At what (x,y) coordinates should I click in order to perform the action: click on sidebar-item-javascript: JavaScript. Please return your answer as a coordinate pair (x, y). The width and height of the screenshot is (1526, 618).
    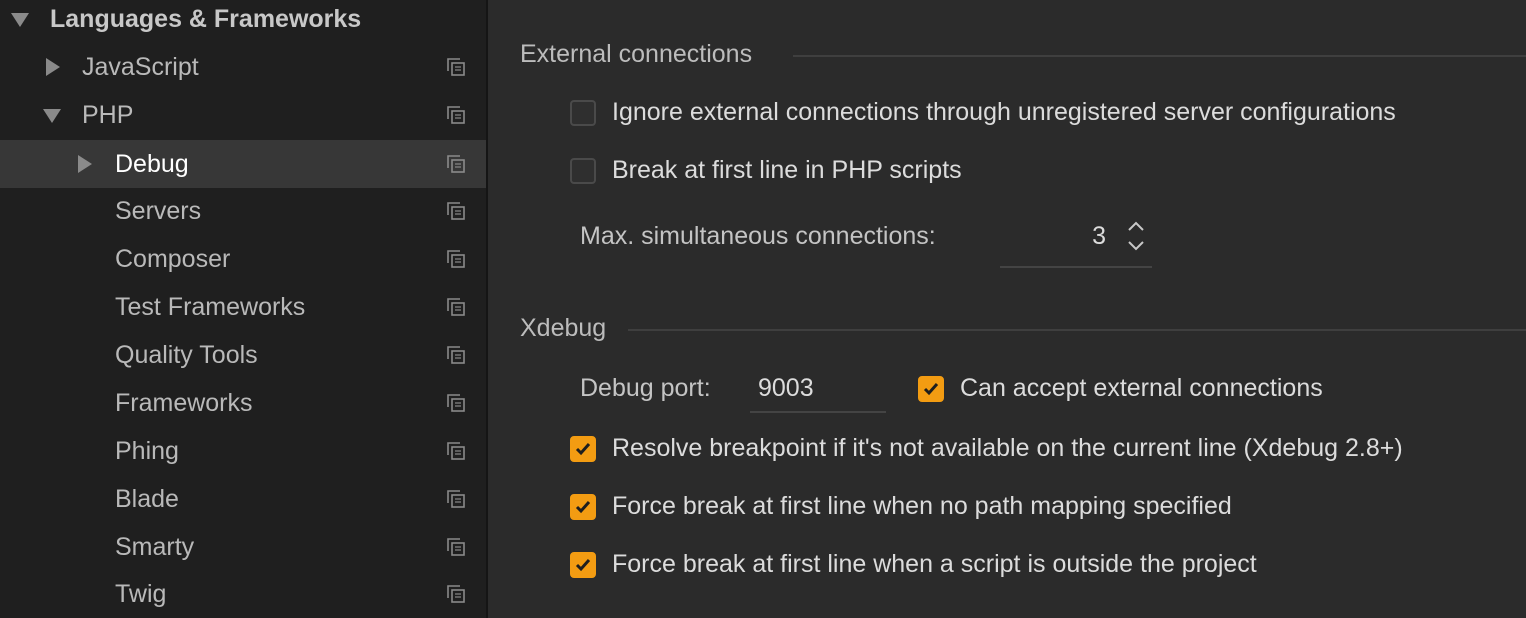
    Looking at the image, I should click on (243, 67).